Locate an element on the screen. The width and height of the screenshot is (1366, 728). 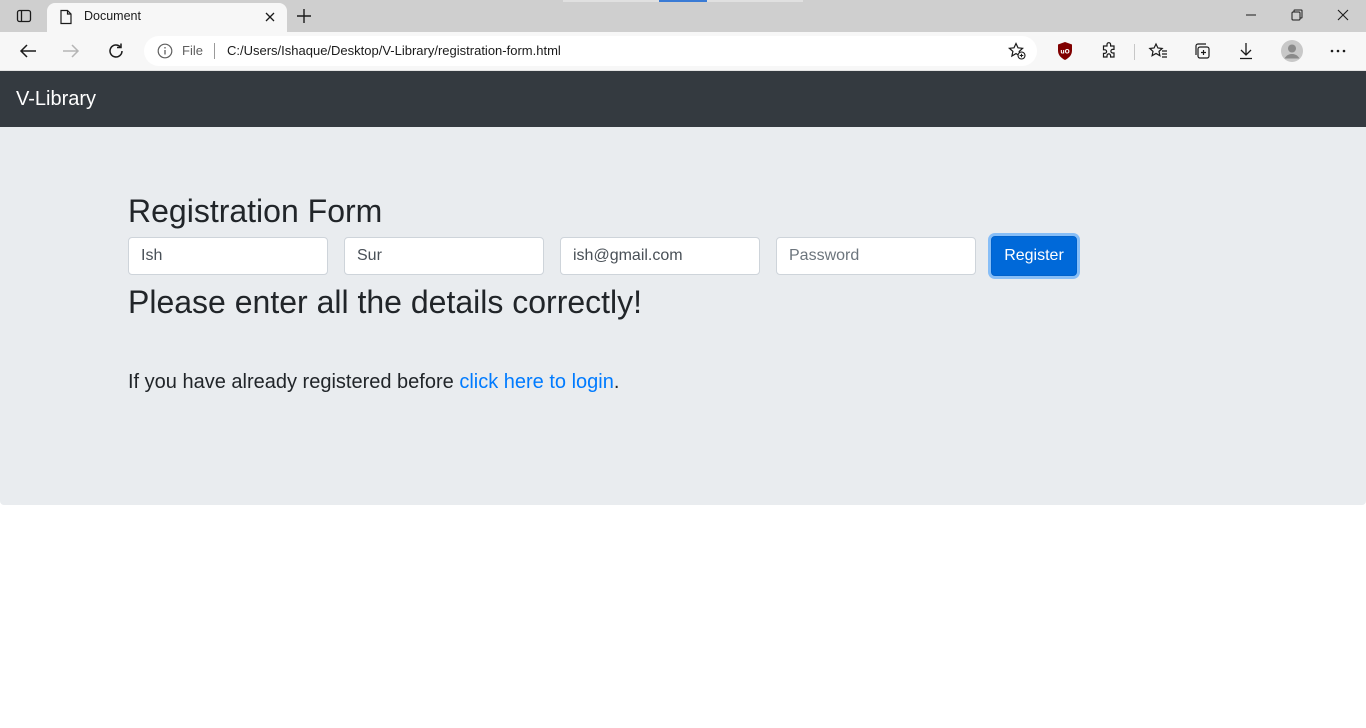
ublock-icon: uO is located at coordinates (1065, 51).